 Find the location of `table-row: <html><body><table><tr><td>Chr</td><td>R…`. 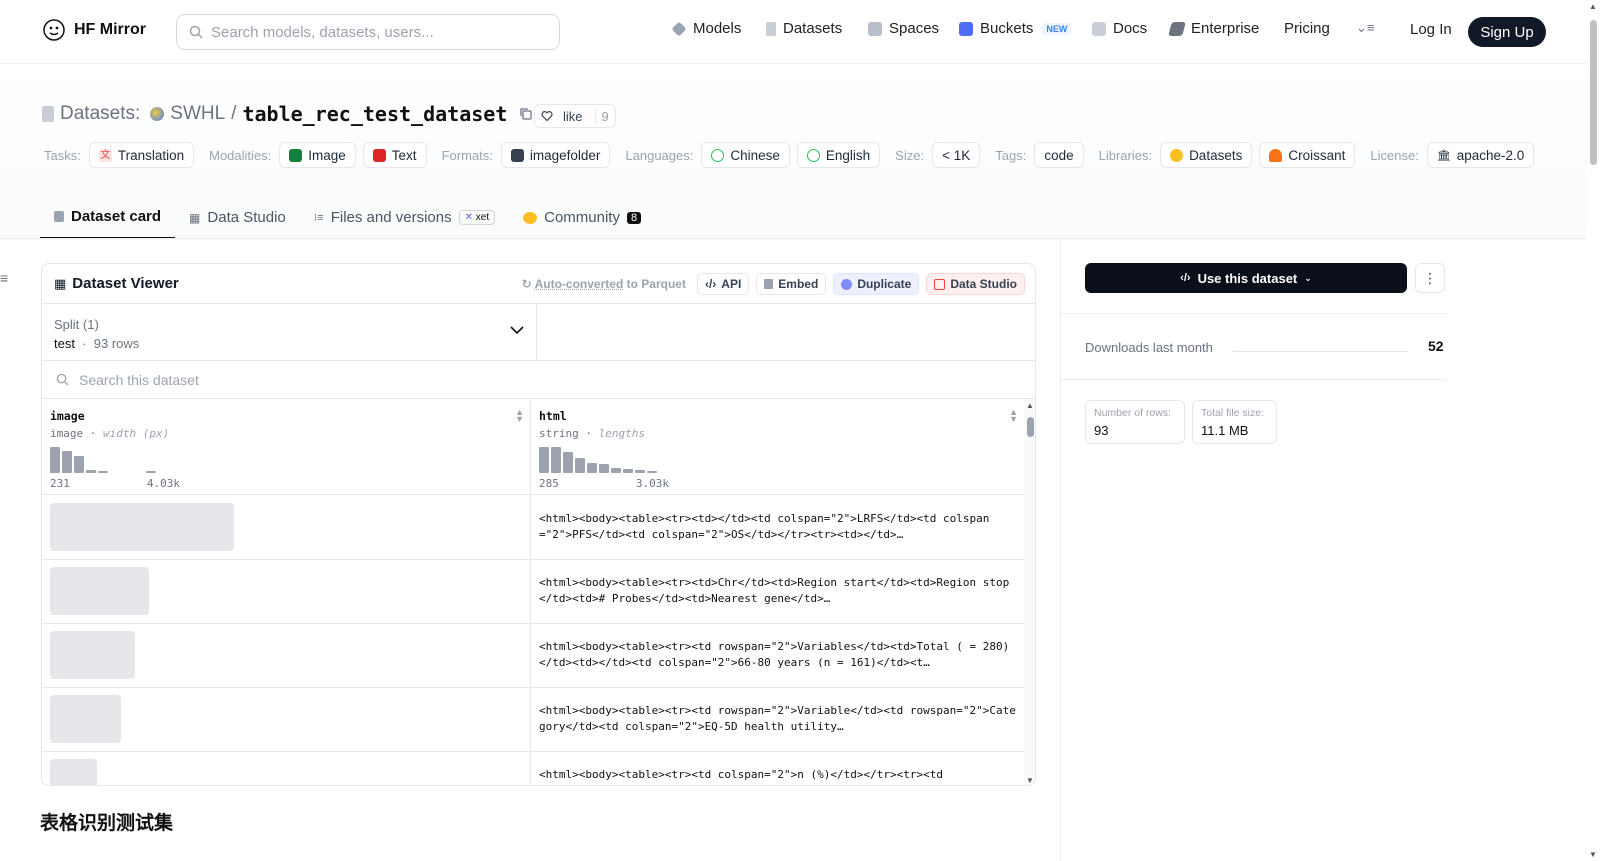

table-row: <html><body><table><tr><td>Chr</td><td>R… is located at coordinates (533, 591).